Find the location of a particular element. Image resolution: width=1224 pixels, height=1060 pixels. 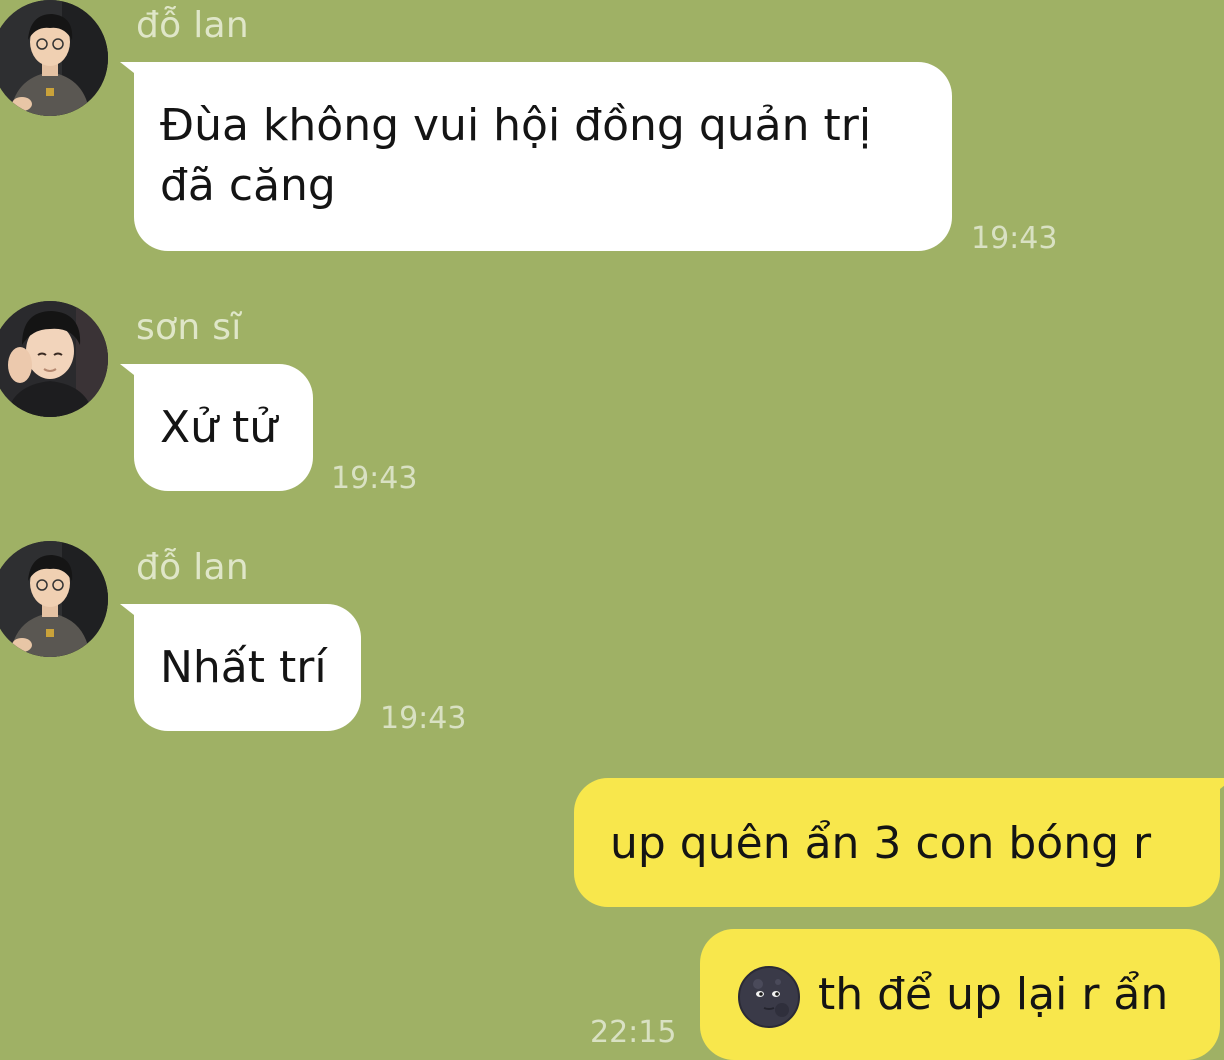

message-line: up quên ẩn 3 con bóng r is located at coordinates (881, 843).